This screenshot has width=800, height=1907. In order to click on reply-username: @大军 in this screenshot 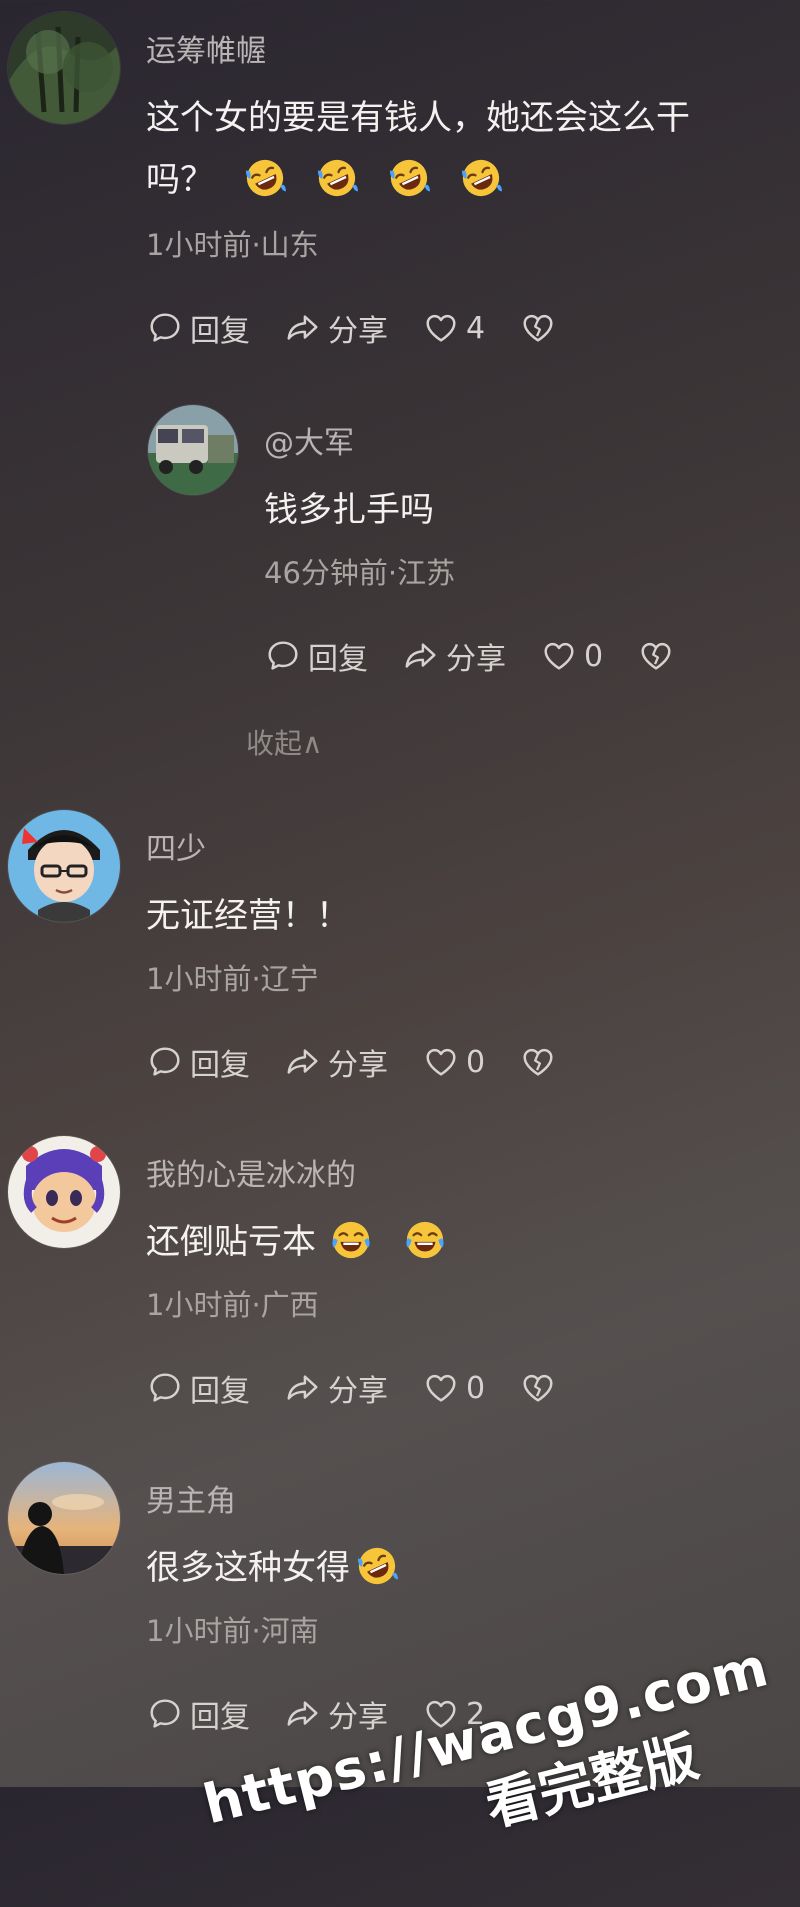, I will do `click(309, 440)`.